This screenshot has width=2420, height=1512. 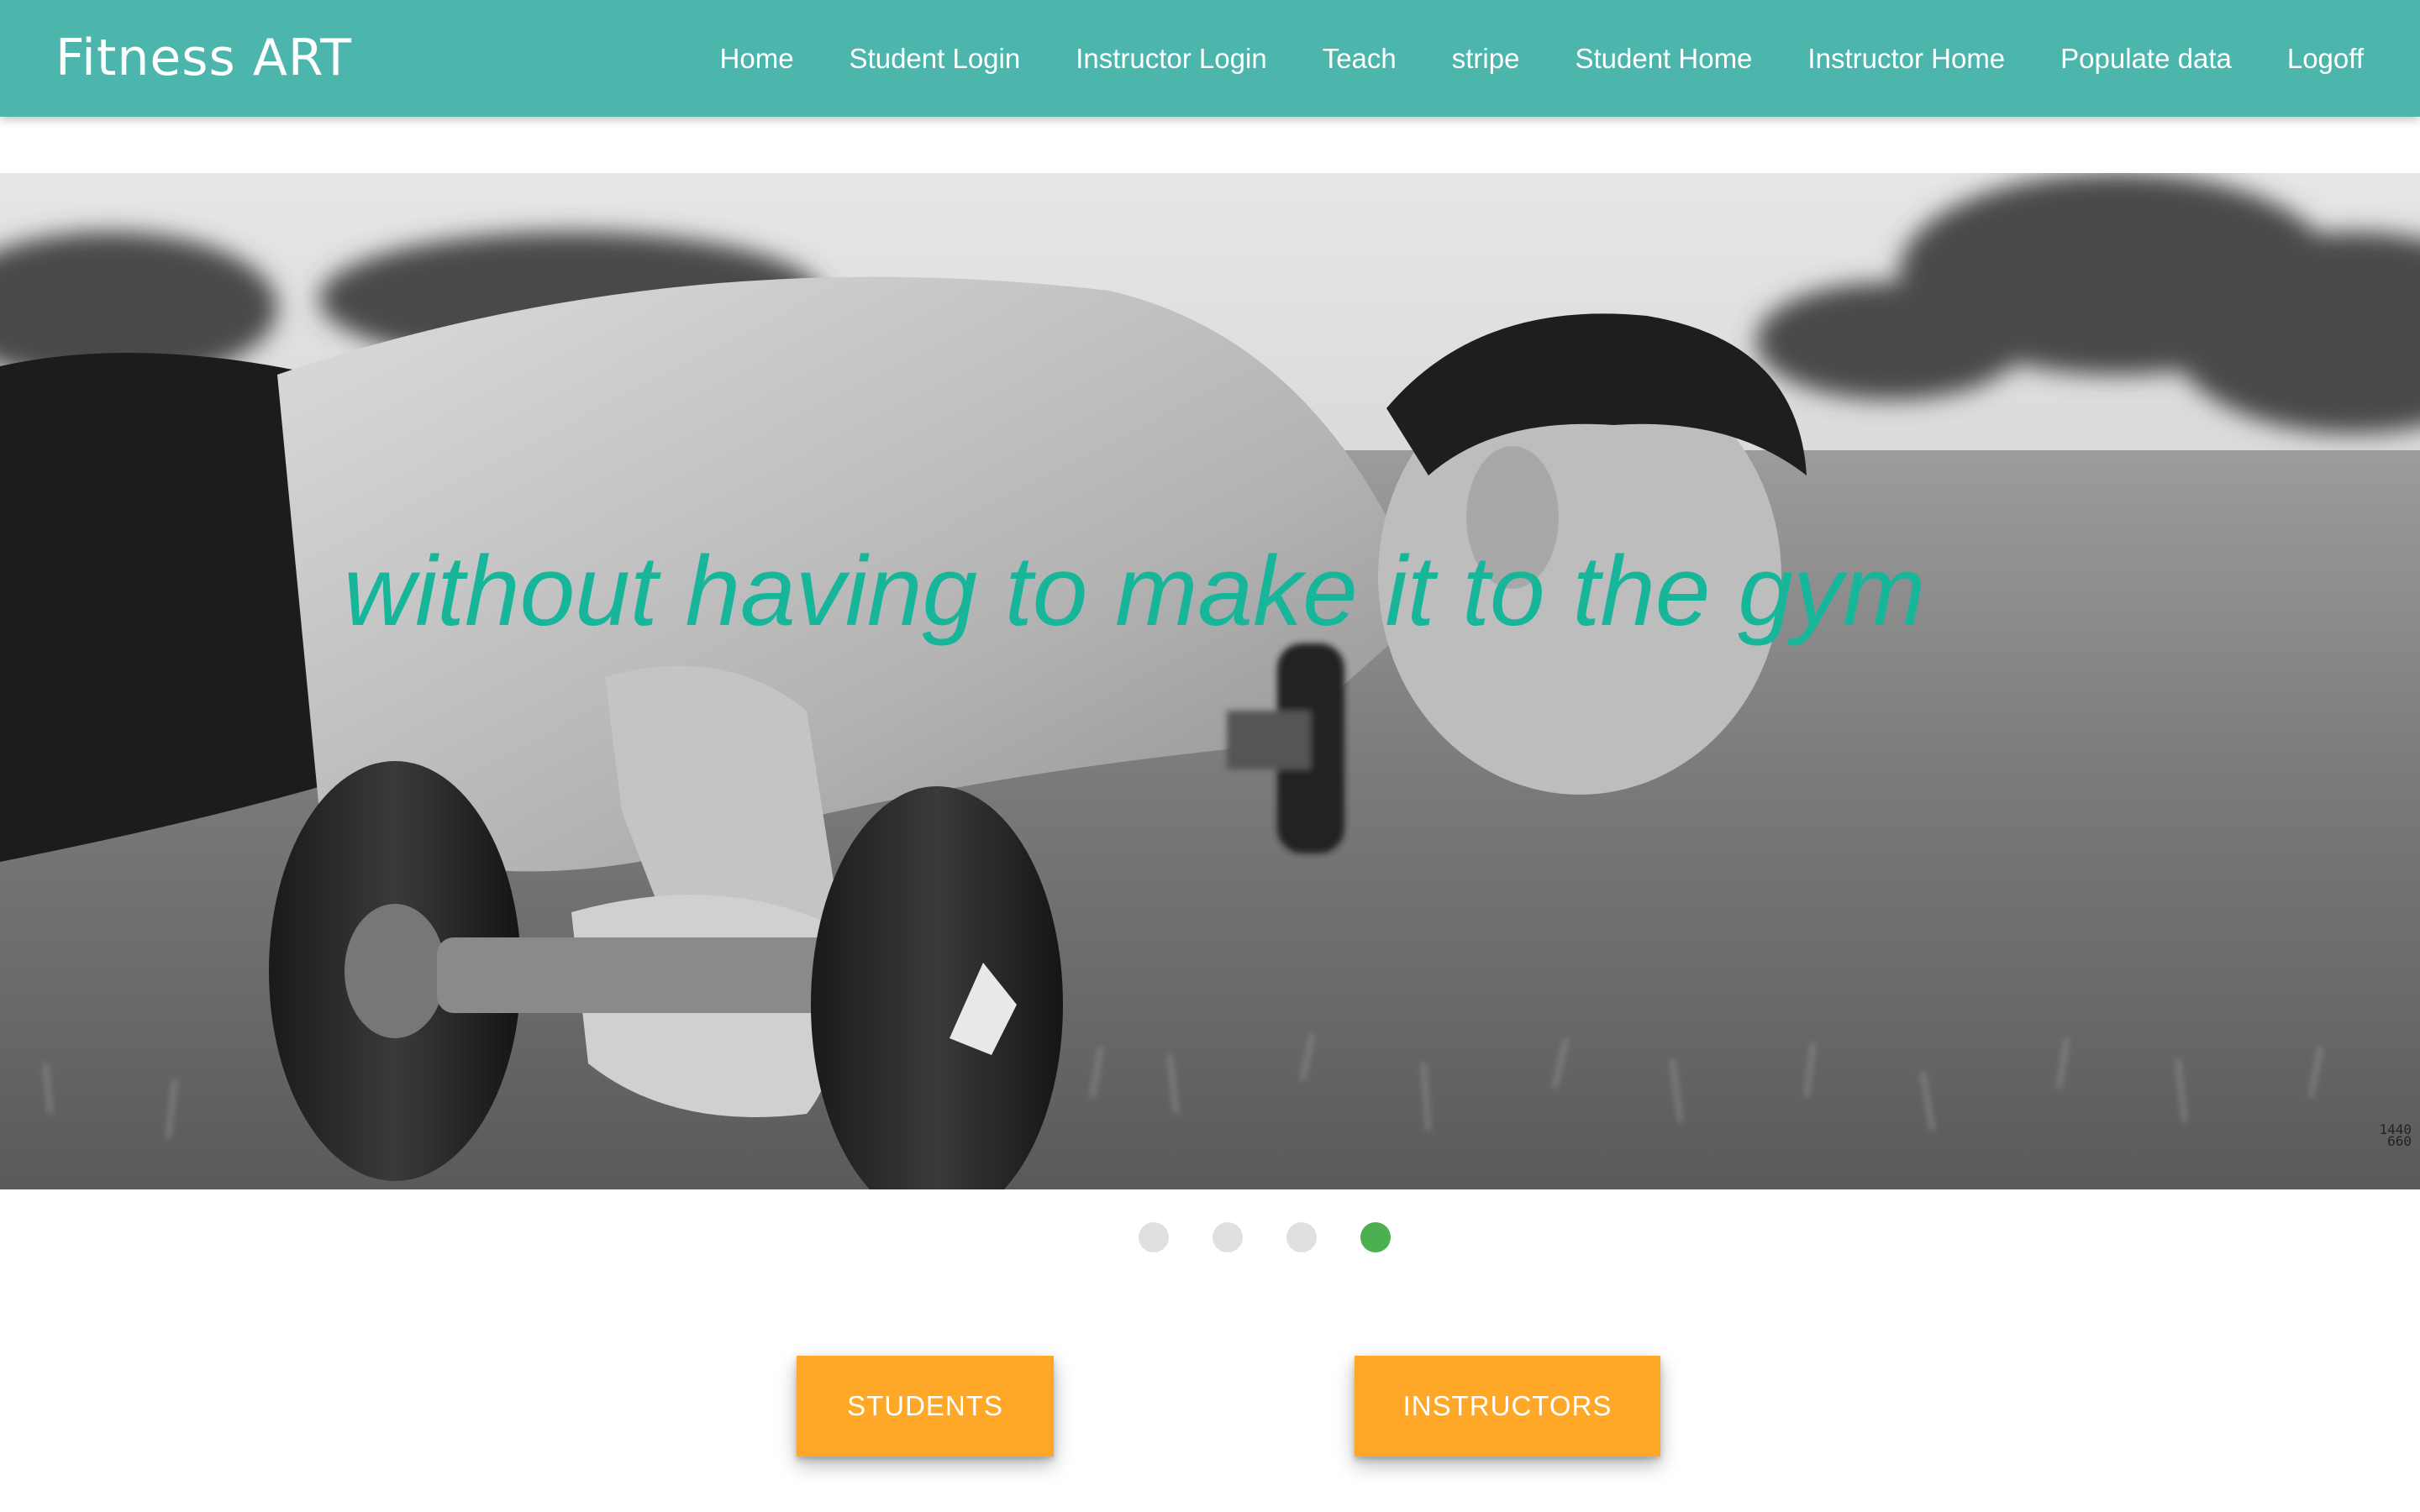 I want to click on nav-link-teach: Teach, so click(x=1359, y=58).